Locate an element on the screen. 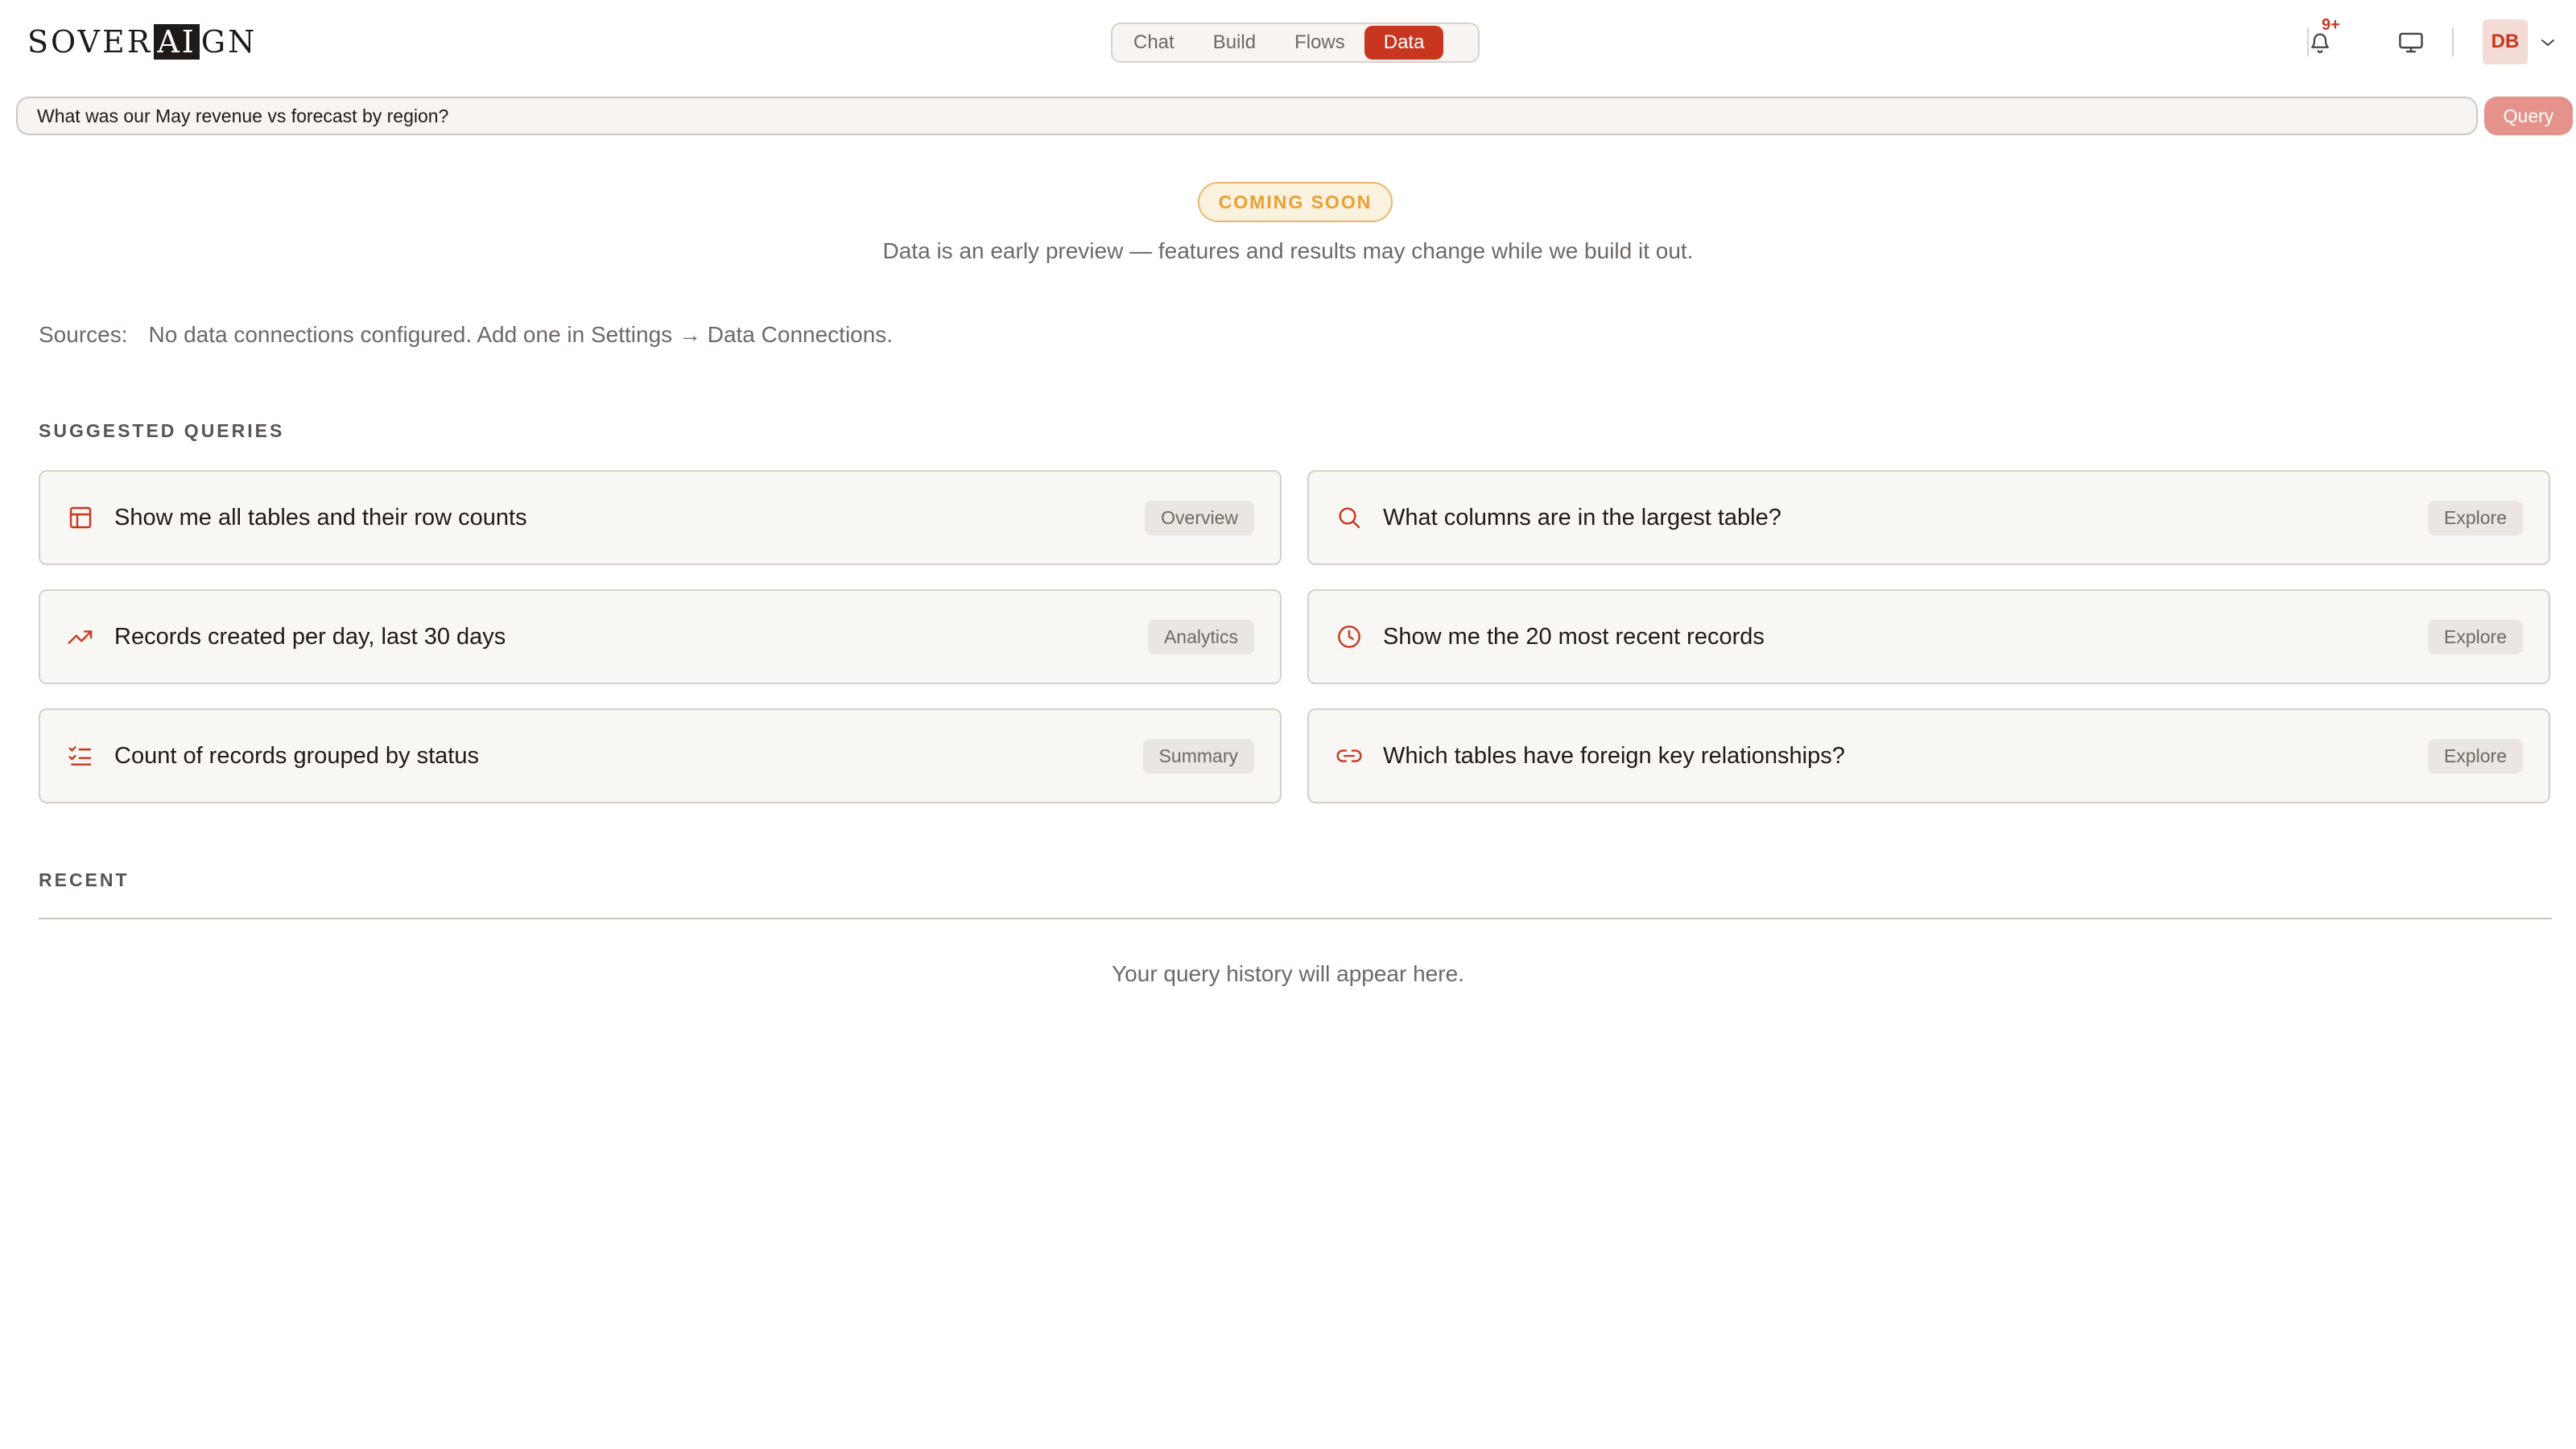 Image resolution: width=2576 pixels, height=1449 pixels. query-category-tag: Overview is located at coordinates (1199, 517).